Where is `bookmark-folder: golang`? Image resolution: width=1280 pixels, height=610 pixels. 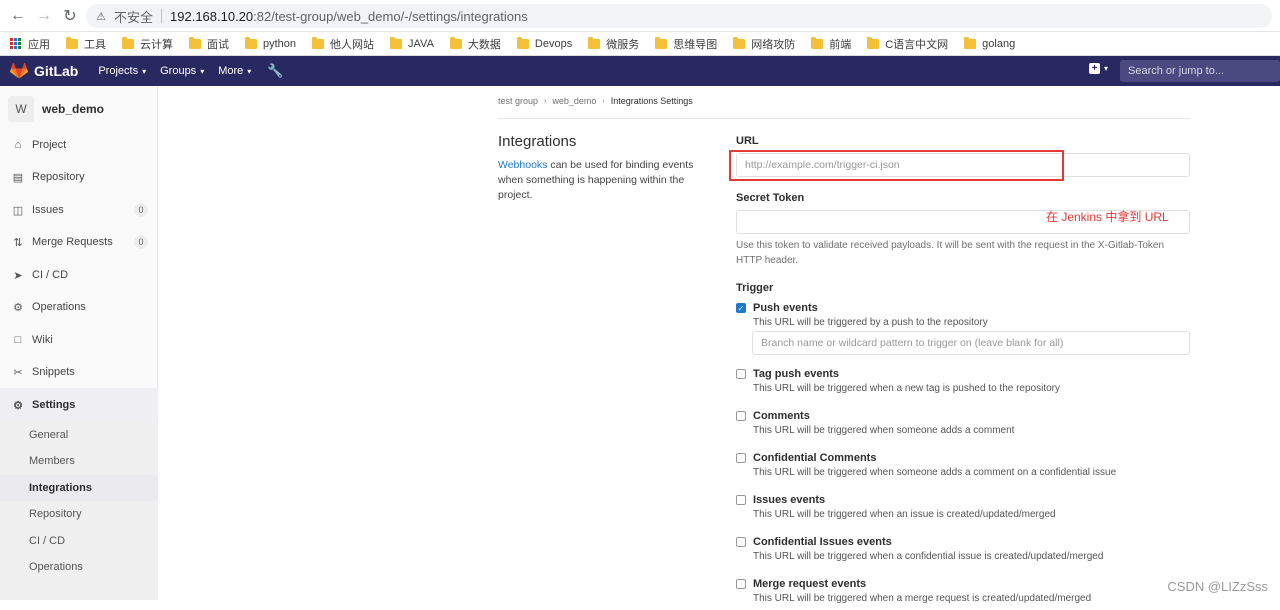
bookmark-folder: golang is located at coordinates (989, 44).